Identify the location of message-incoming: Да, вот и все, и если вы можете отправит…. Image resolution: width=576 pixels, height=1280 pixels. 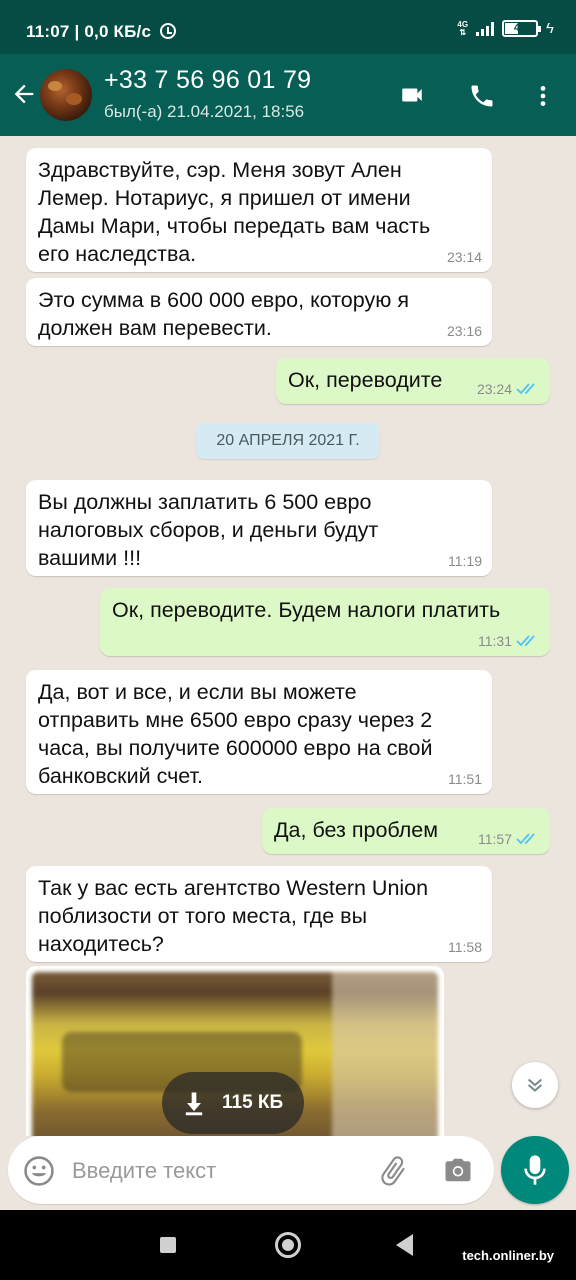
(259, 732).